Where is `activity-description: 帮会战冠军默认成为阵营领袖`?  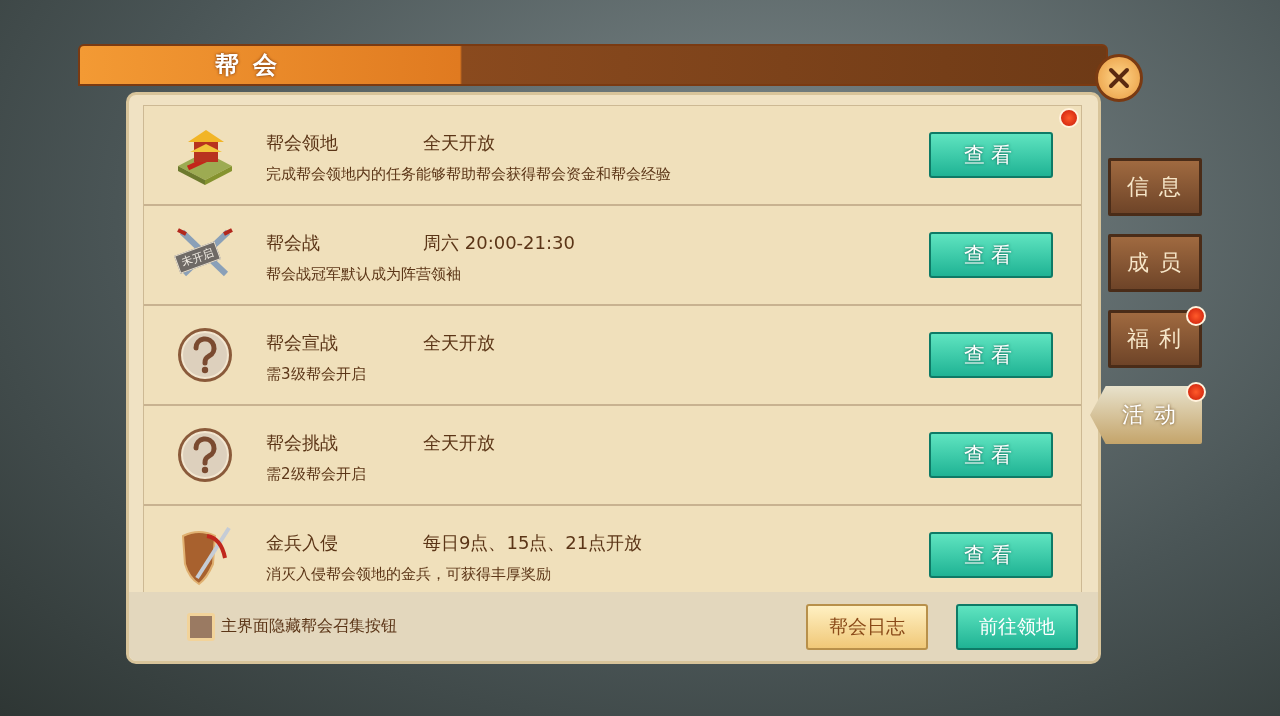 activity-description: 帮会战冠军默认成为阵营领袖 is located at coordinates (364, 274).